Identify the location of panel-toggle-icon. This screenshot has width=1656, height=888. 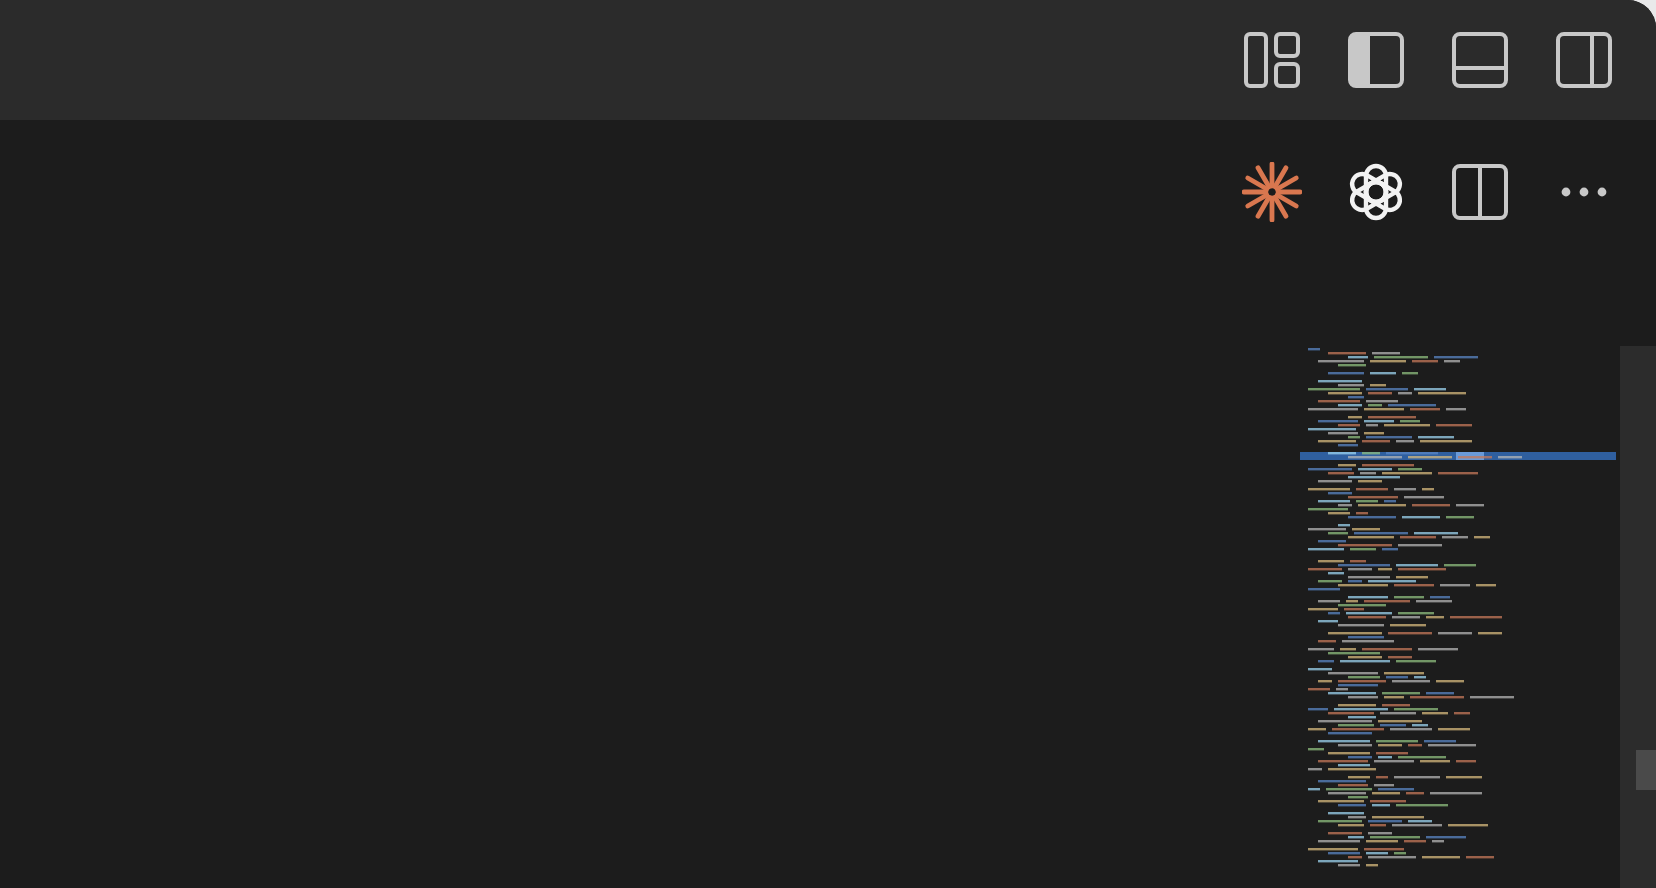
(1480, 60).